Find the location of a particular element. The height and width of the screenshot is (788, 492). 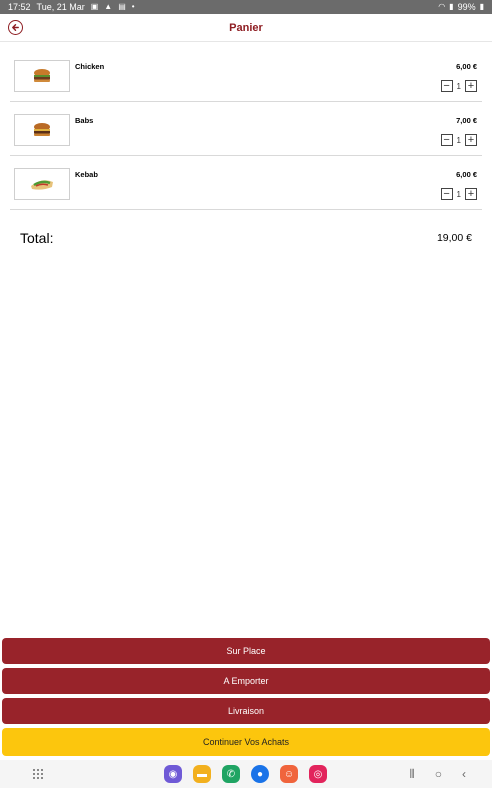

status-bar: 17:52 Tue, 21 Mar ▣ ▲ ▤ • ◠ ▮ 99% ▮ is located at coordinates (246, 7).